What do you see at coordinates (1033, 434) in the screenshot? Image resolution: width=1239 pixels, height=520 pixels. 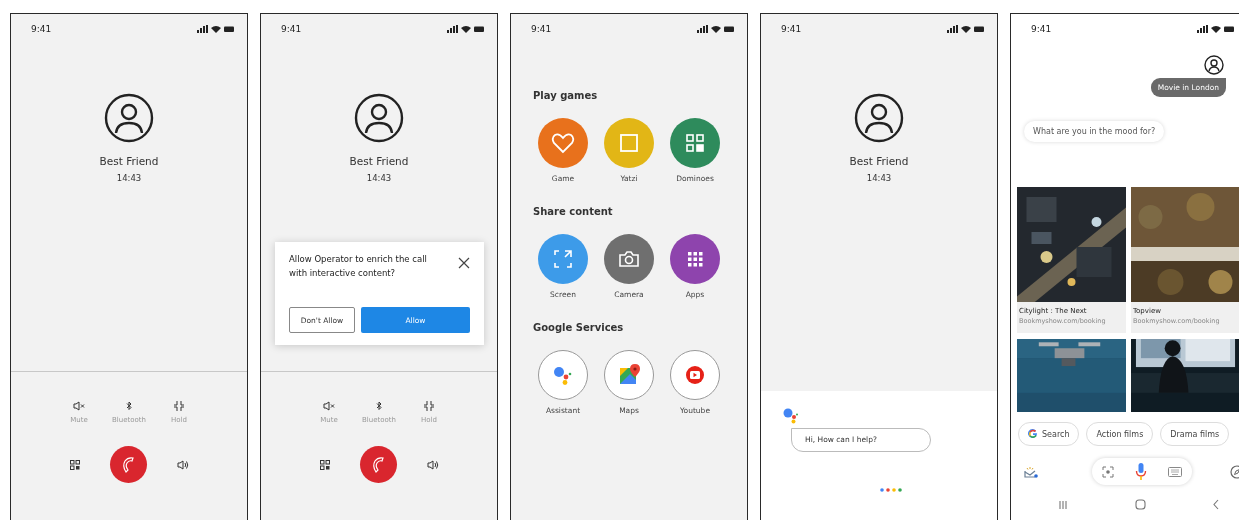 I see `google-logo-icon` at bounding box center [1033, 434].